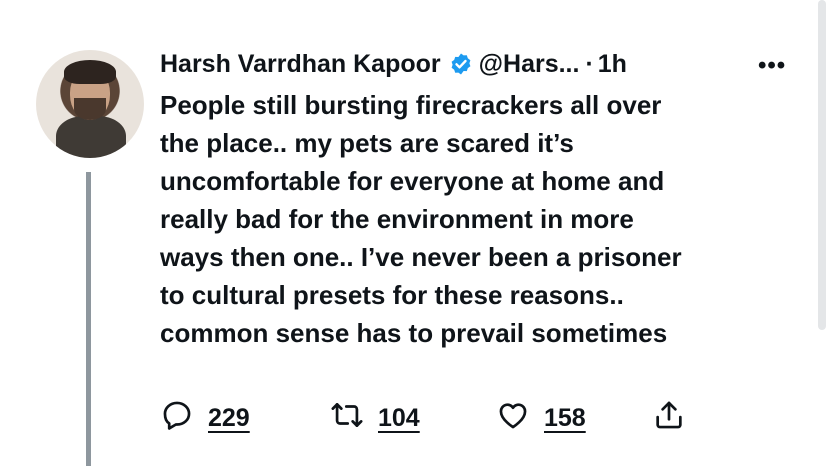 The width and height of the screenshot is (830, 466). Describe the element at coordinates (822, 165) in the screenshot. I see `scrollbar` at that location.